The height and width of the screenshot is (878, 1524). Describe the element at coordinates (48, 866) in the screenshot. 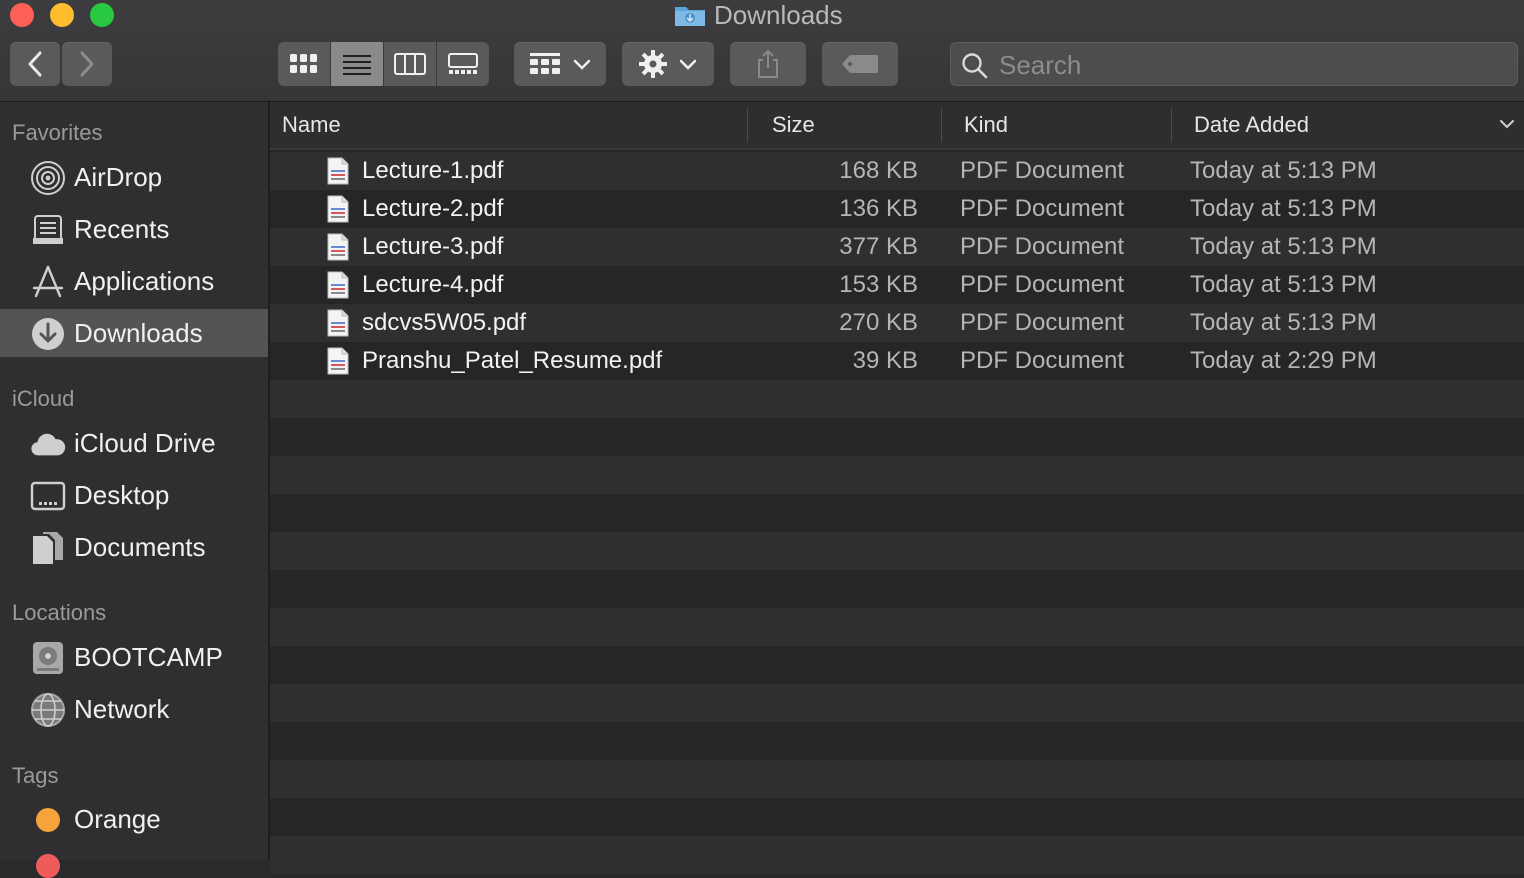

I see `red-tag-icon` at that location.